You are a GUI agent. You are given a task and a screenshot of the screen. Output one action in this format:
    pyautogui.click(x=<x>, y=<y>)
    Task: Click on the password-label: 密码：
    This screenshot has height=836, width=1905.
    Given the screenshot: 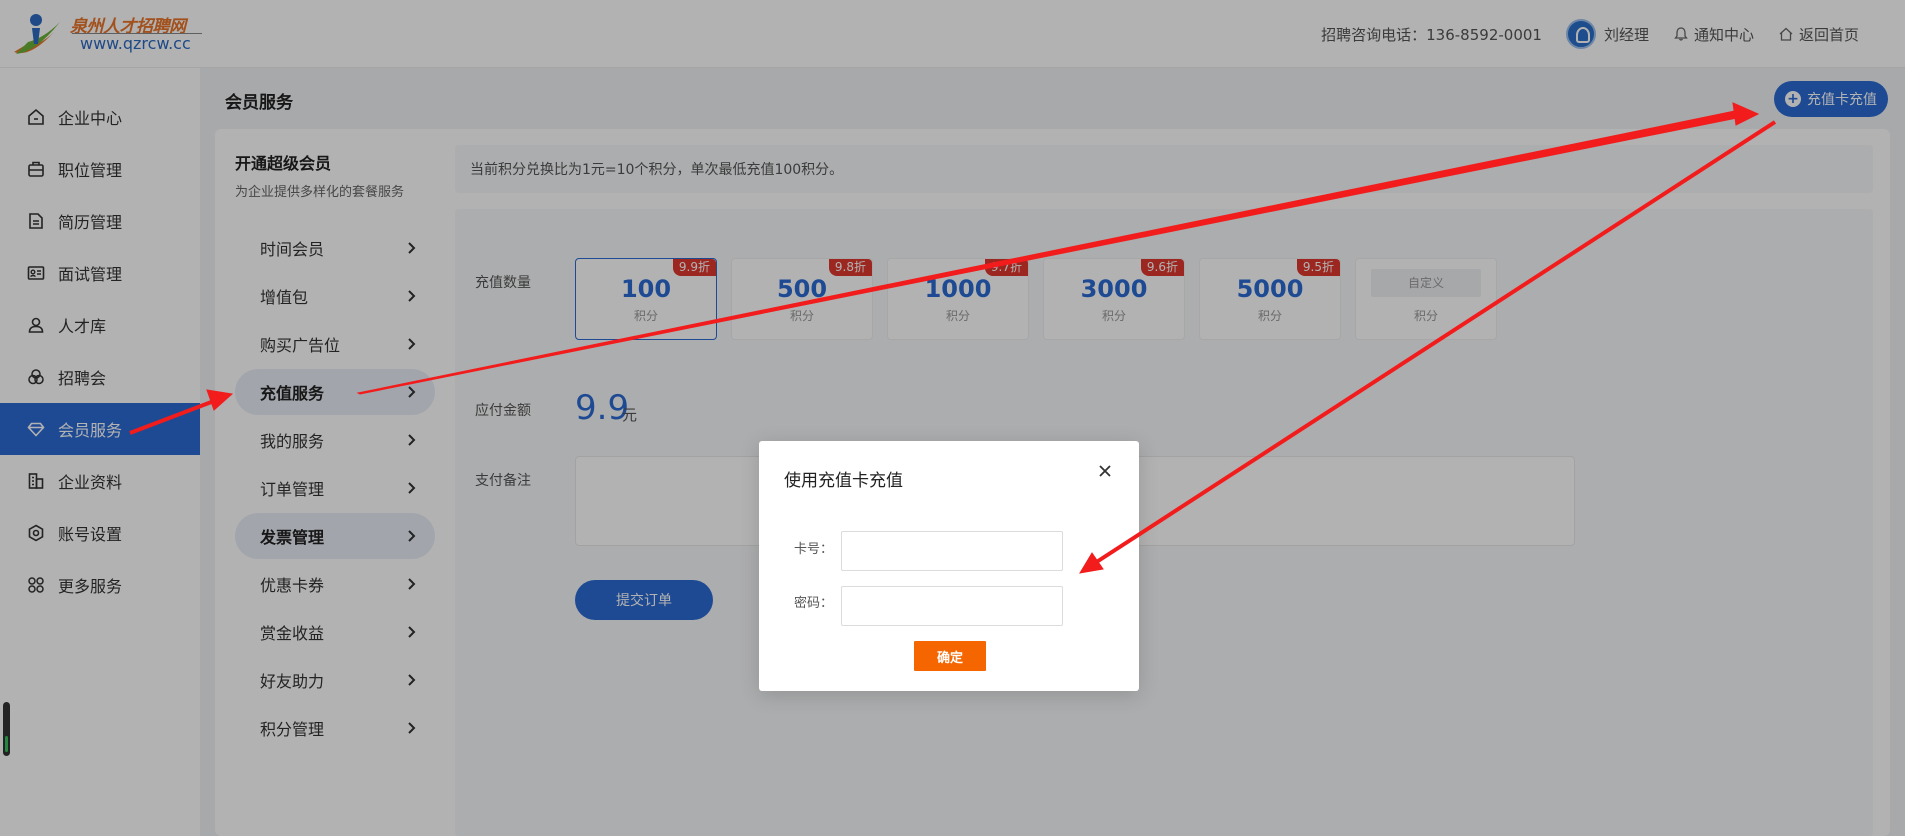 What is the action you would take?
    pyautogui.click(x=813, y=603)
    